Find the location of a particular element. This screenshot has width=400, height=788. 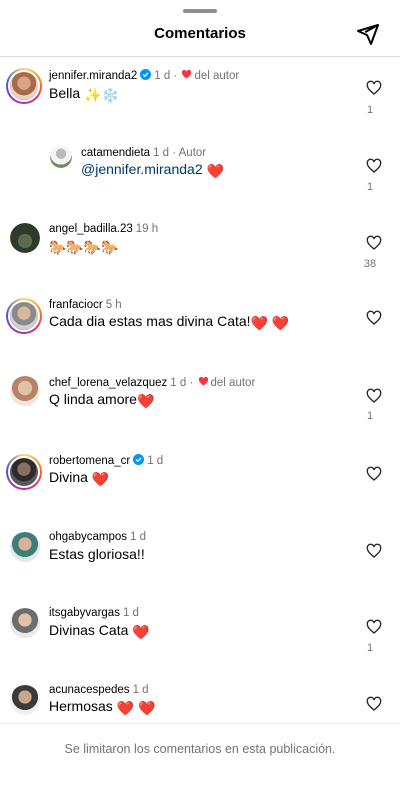

comment-meta: itsgabyvargas 1 d is located at coordinates (94, 613).